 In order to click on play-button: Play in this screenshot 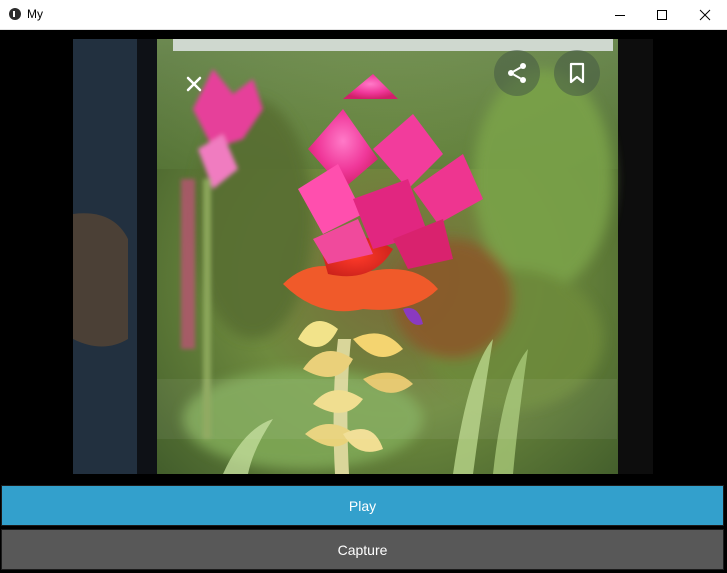, I will do `click(362, 505)`.